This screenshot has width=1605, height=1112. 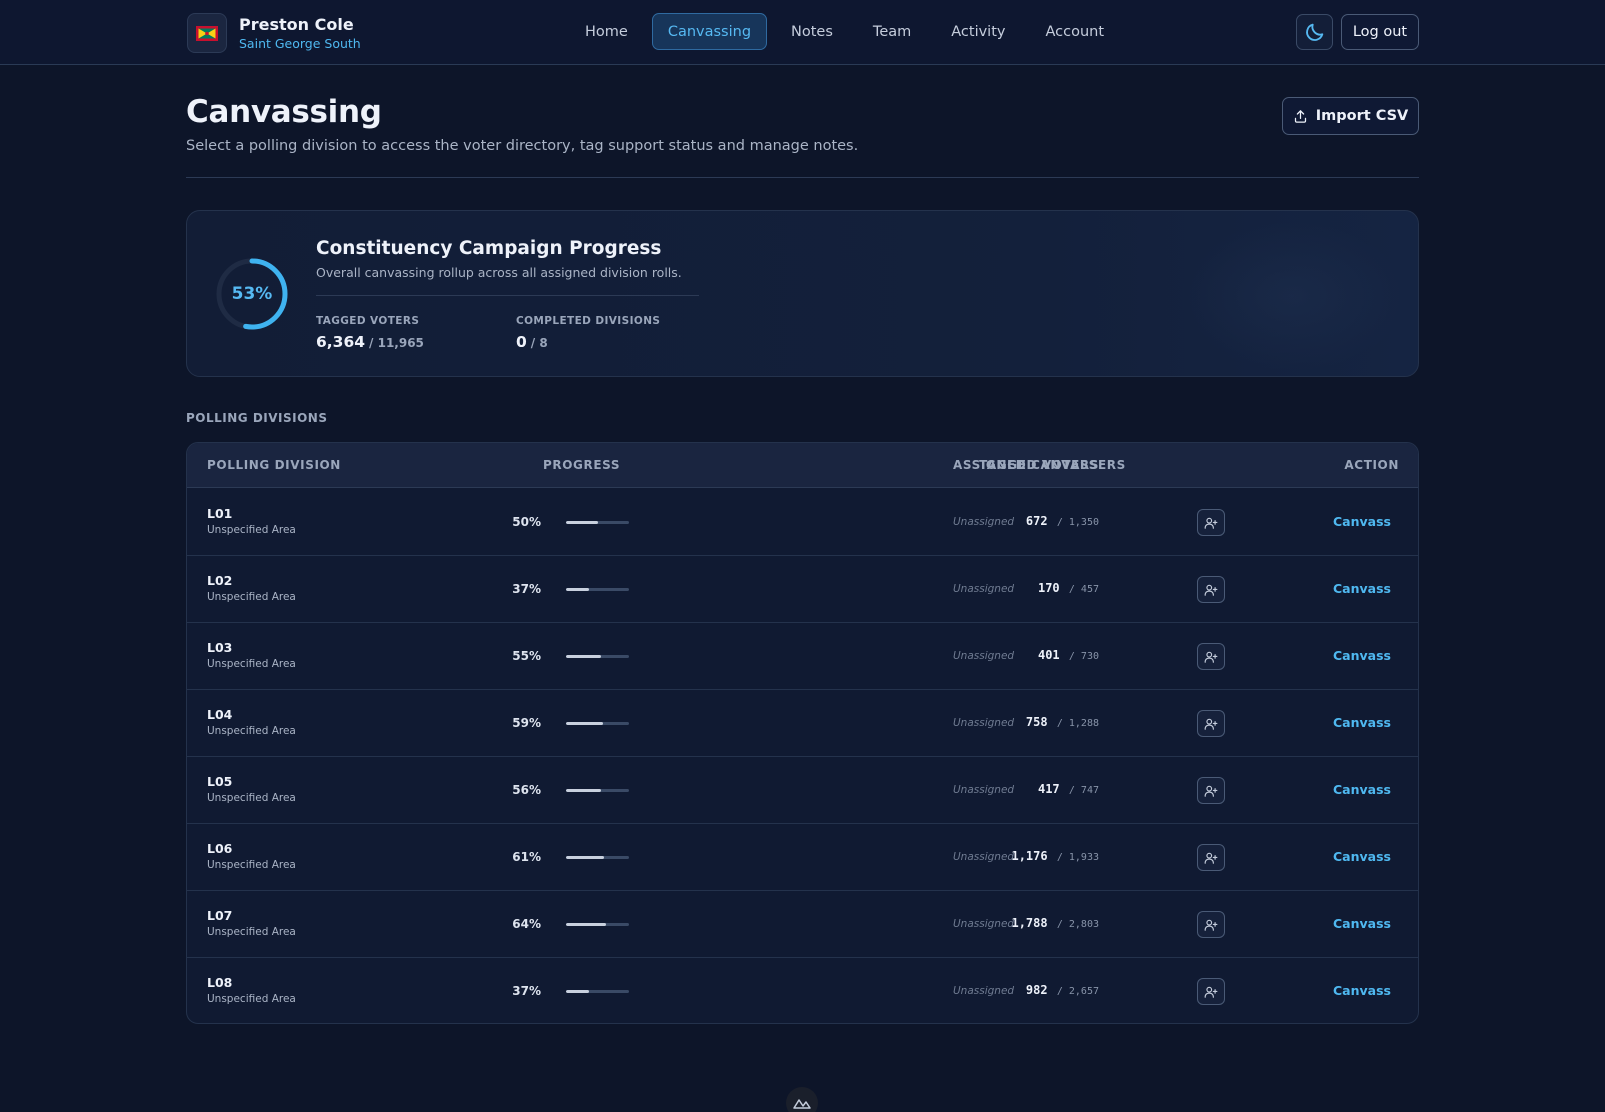 What do you see at coordinates (521, 342) in the screenshot?
I see `completed-divisions-value: 0` at bounding box center [521, 342].